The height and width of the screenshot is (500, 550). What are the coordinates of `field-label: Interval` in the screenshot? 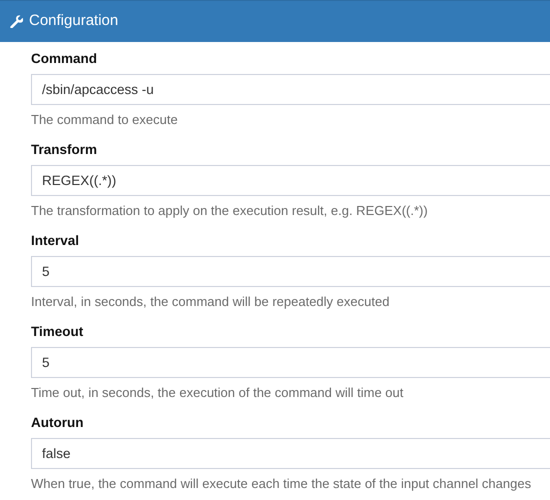 It's located at (55, 241).